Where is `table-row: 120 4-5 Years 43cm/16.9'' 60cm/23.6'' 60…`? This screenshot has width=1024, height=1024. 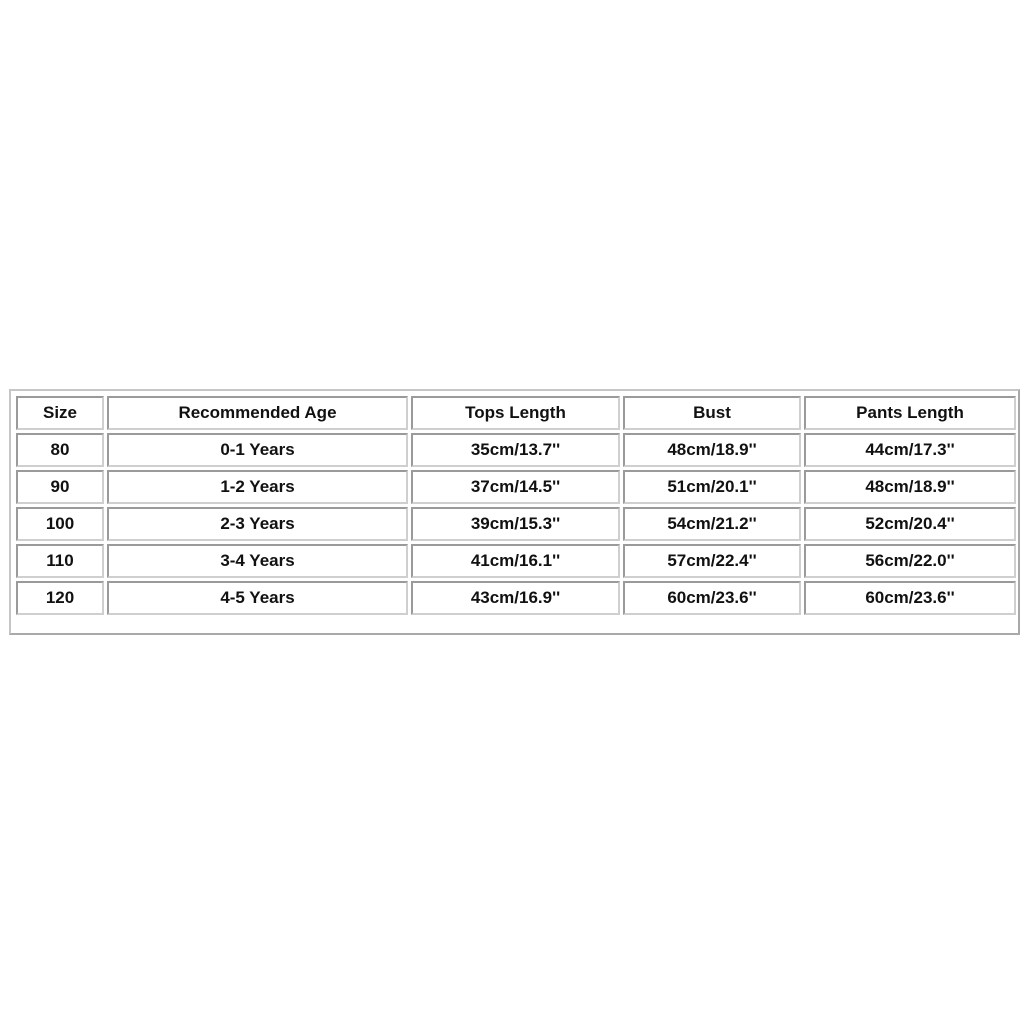 table-row: 120 4-5 Years 43cm/16.9'' 60cm/23.6'' 60… is located at coordinates (516, 598).